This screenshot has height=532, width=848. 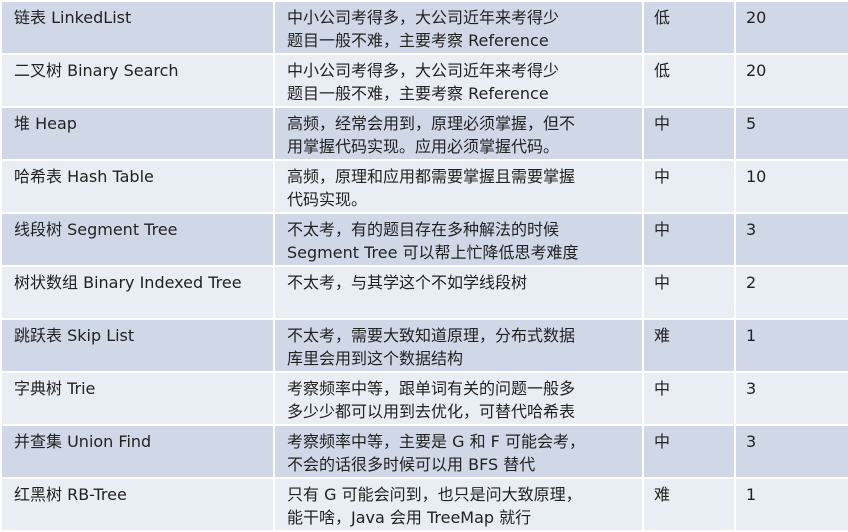 I want to click on structure-description: 考察频率中等，跟单词有关的问题一般多 多少少都可以用到去优化，可替代哈希表, so click(x=458, y=398).